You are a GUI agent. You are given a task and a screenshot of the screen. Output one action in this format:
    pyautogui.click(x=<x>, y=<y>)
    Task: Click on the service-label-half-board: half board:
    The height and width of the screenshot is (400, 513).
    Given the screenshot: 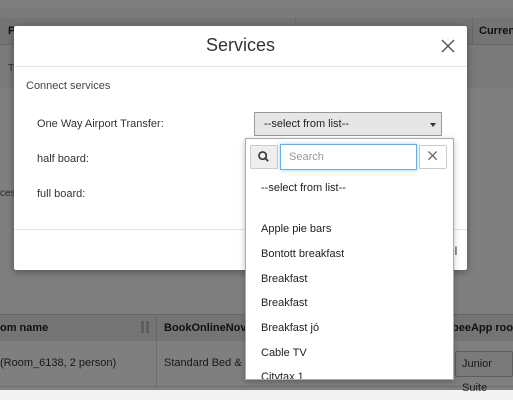 What is the action you would take?
    pyautogui.click(x=63, y=159)
    